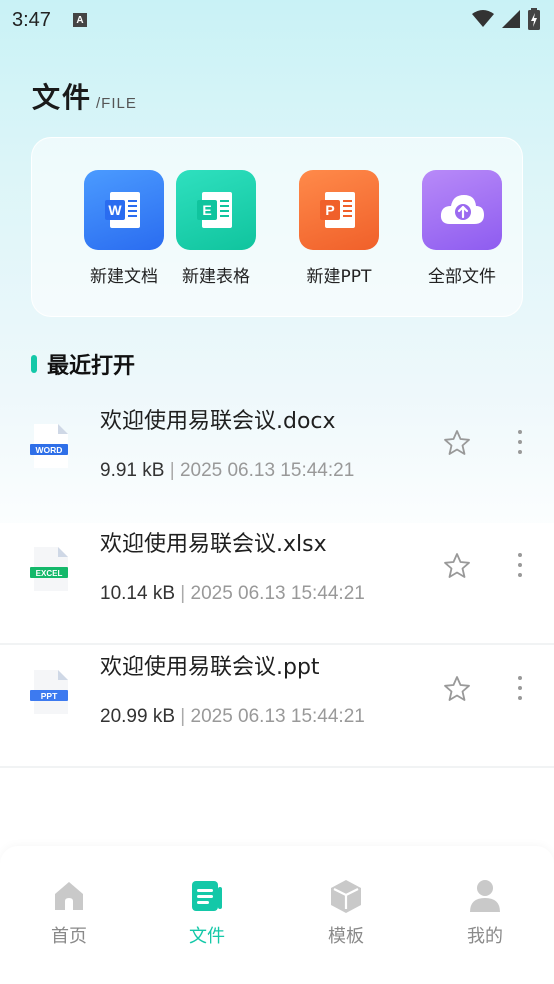 The height and width of the screenshot is (984, 554). I want to click on recent-section-header: 最近打开, so click(83, 364).